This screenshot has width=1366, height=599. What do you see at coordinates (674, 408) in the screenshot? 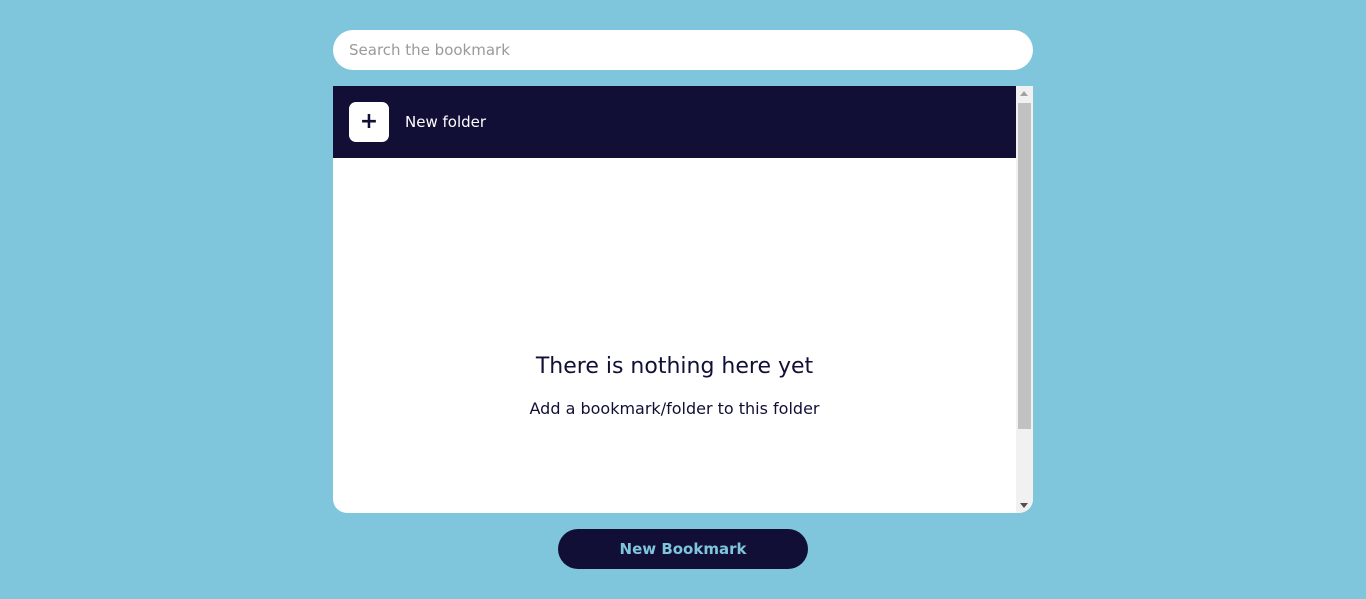
I see `empty-state-subtitle: Add a bookmark/folder to this folder` at bounding box center [674, 408].